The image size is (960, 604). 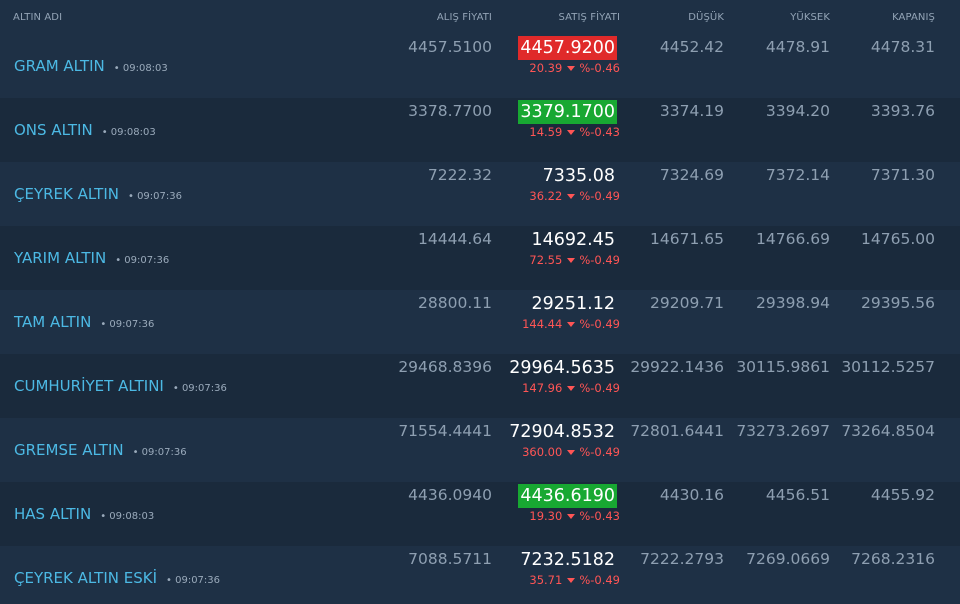 What do you see at coordinates (542, 388) in the screenshot?
I see `change-value: 147.96` at bounding box center [542, 388].